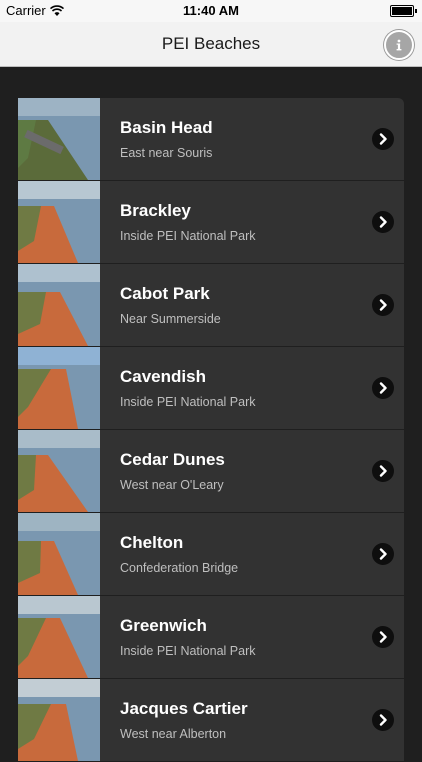 The width and height of the screenshot is (422, 762). Describe the element at coordinates (211, 637) in the screenshot. I see `beach-row: Greenwich Inside PEI National Park` at that location.